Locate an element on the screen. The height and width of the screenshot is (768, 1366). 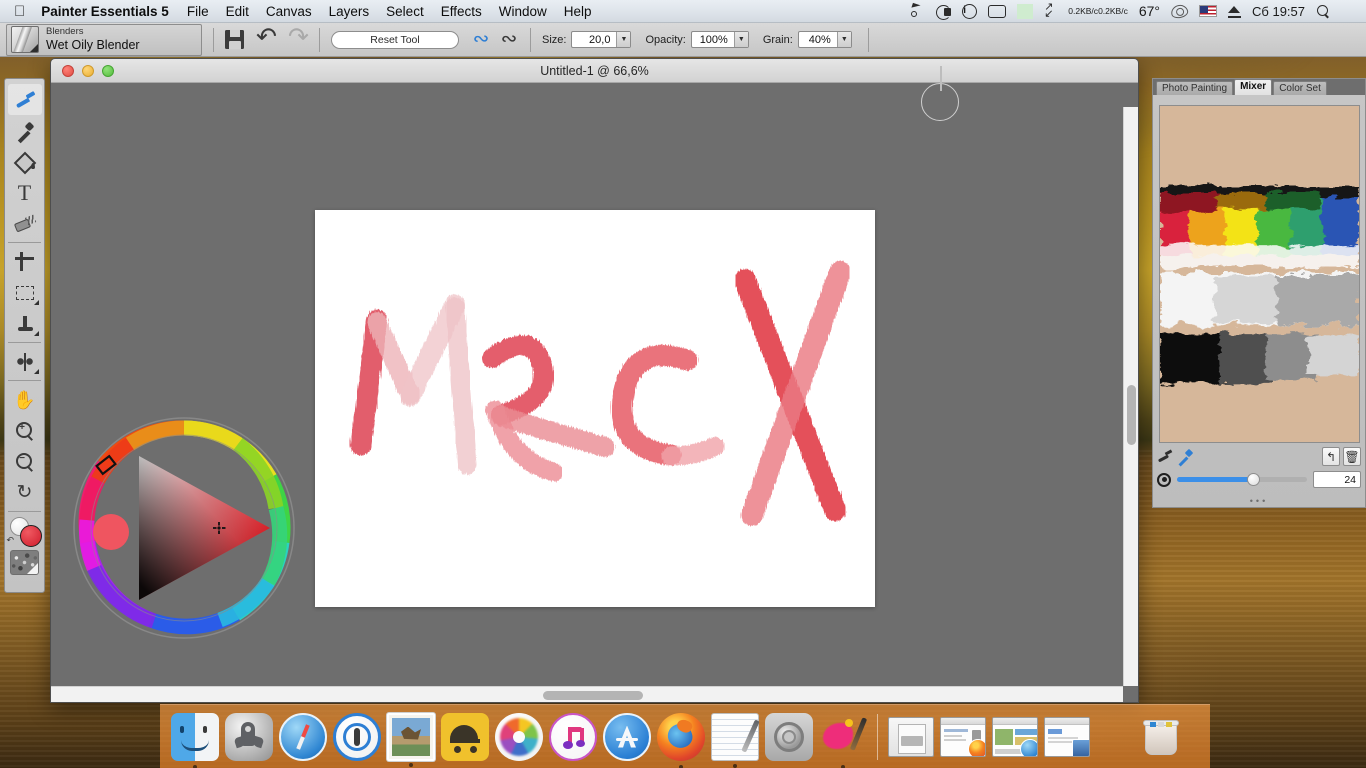
dock-item-launchpad is located at coordinates (249, 736).